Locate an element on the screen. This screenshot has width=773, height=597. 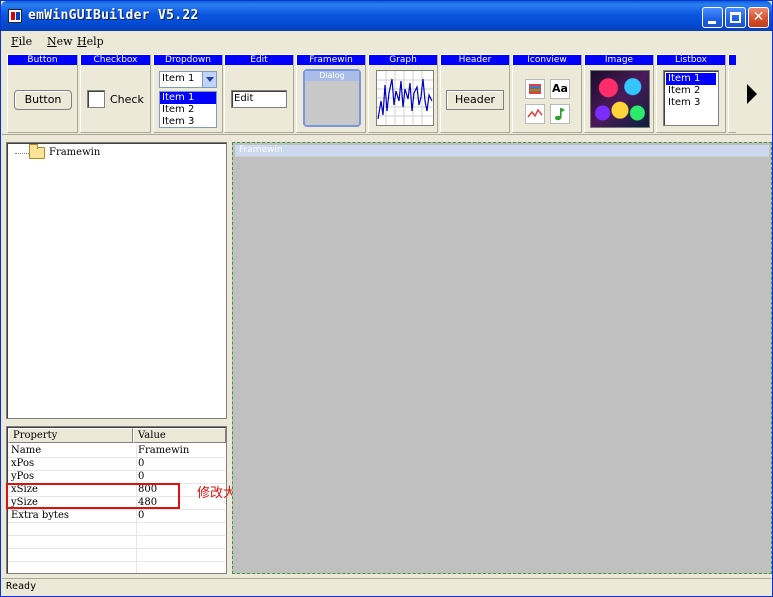
checkbox-icon is located at coordinates (96, 99).